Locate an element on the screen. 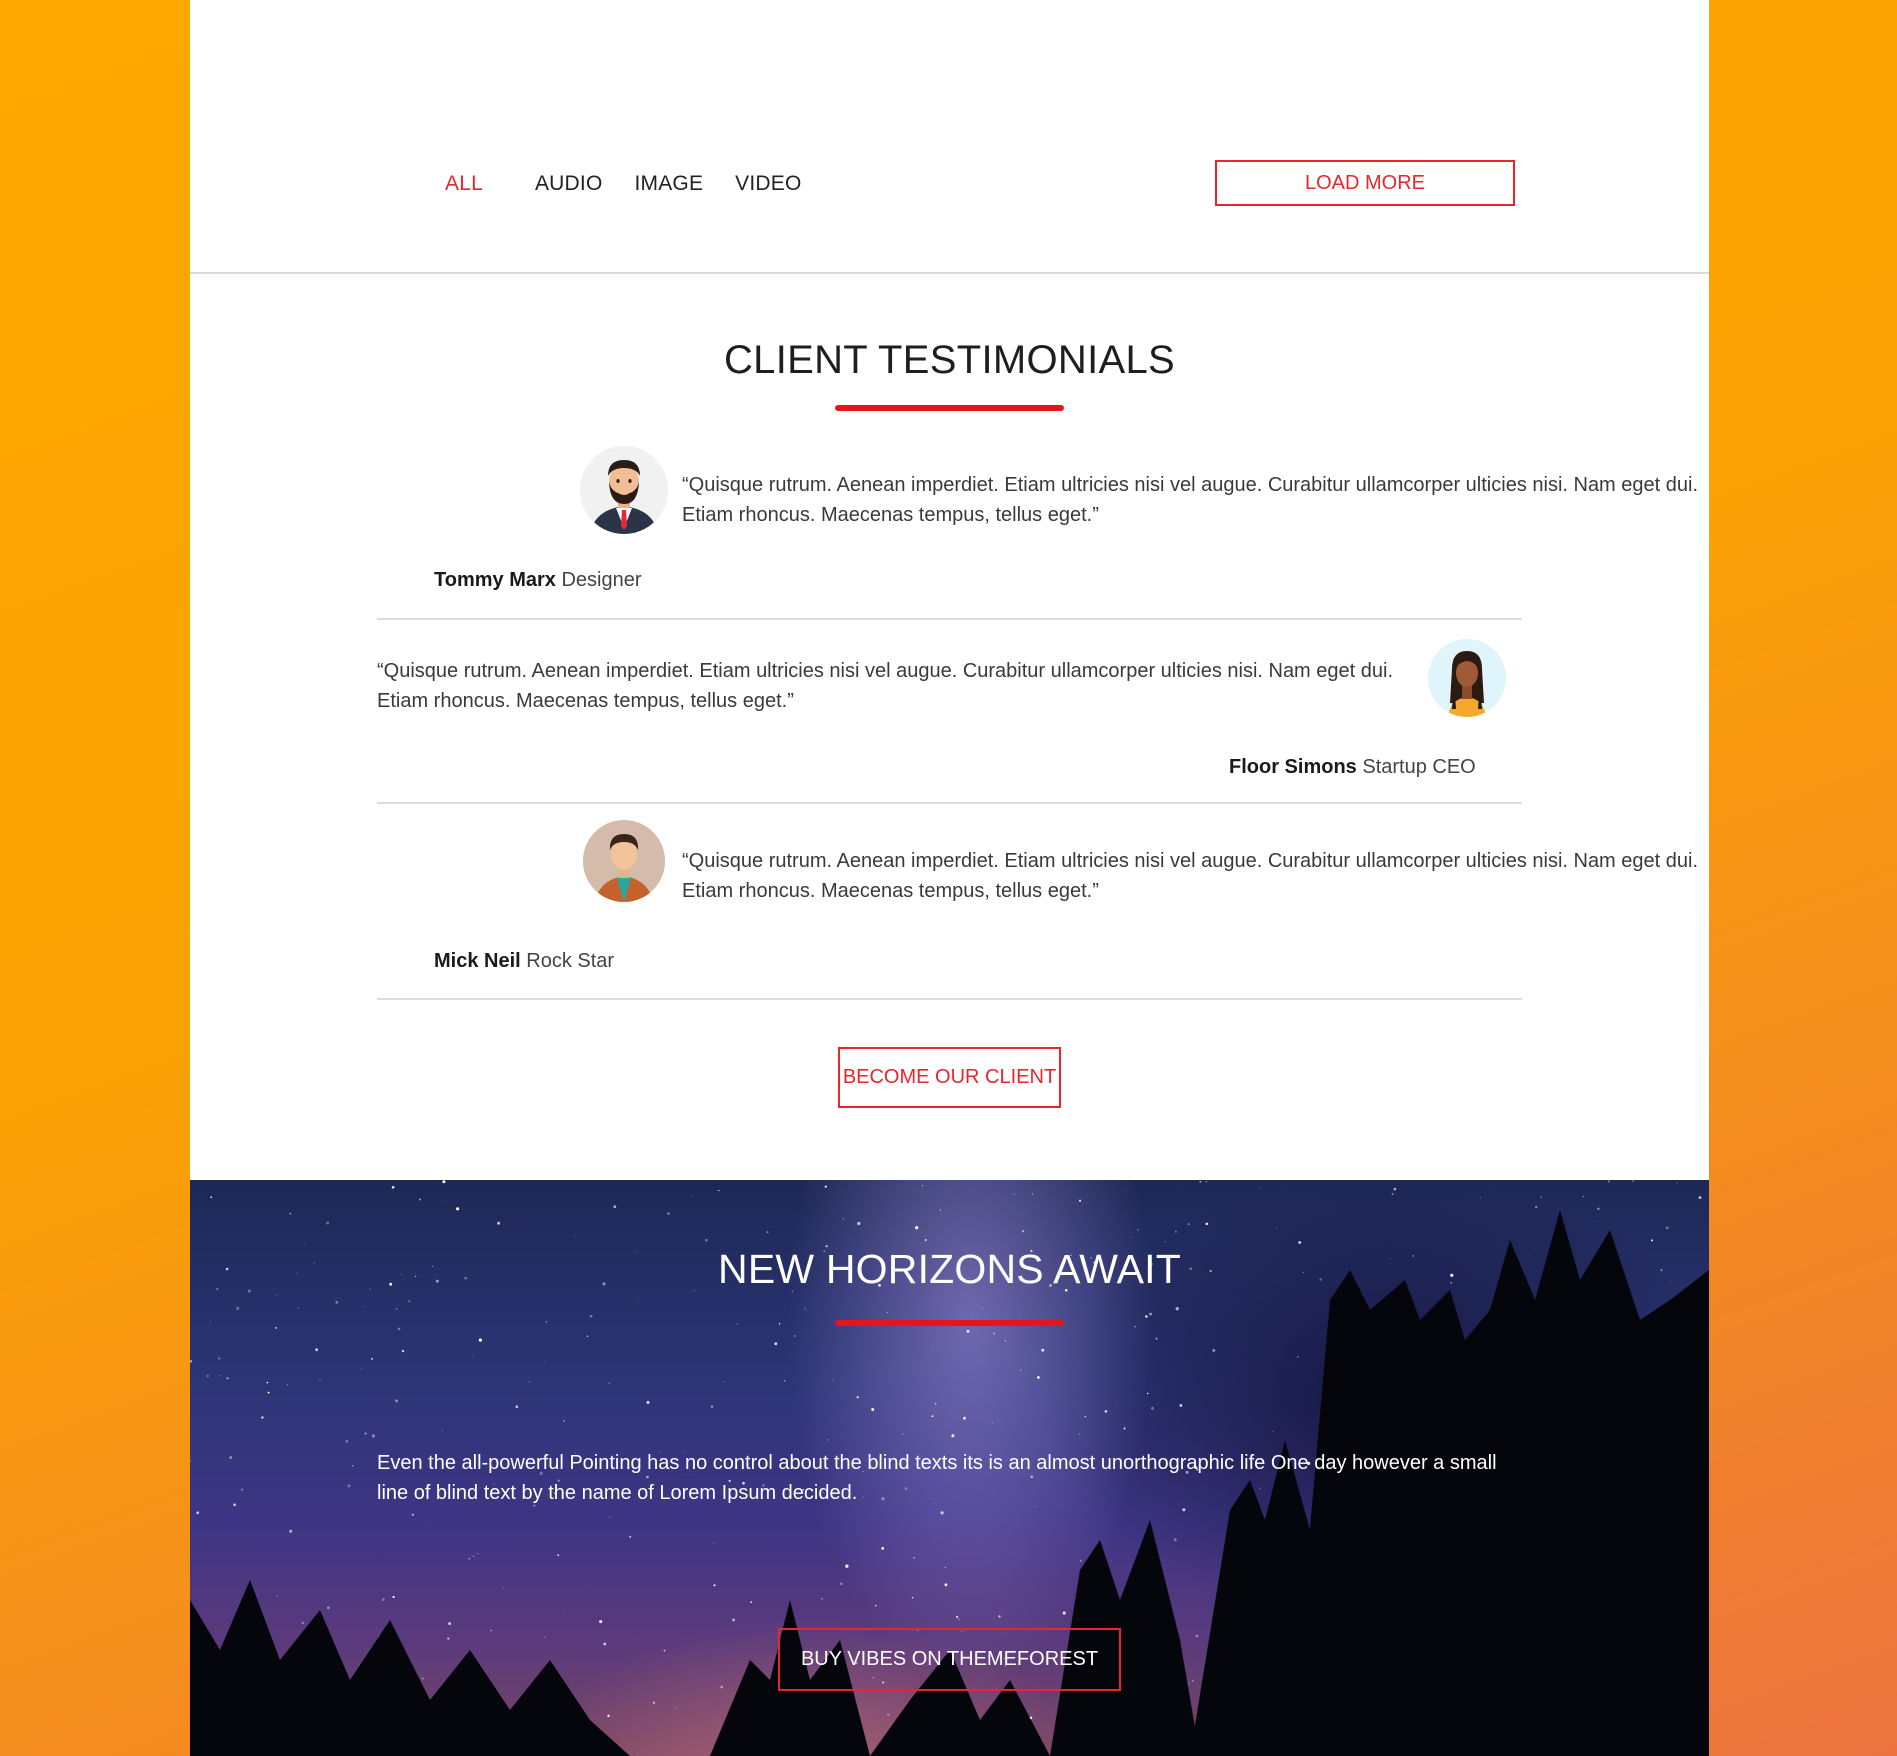 The height and width of the screenshot is (1756, 1897). man-avatar-icon is located at coordinates (624, 861).